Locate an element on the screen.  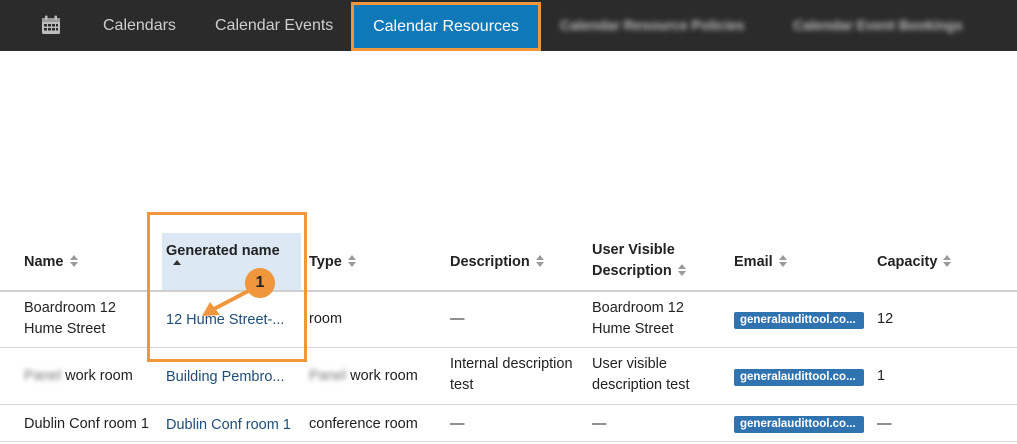
column-header-email: Email is located at coordinates (760, 262).